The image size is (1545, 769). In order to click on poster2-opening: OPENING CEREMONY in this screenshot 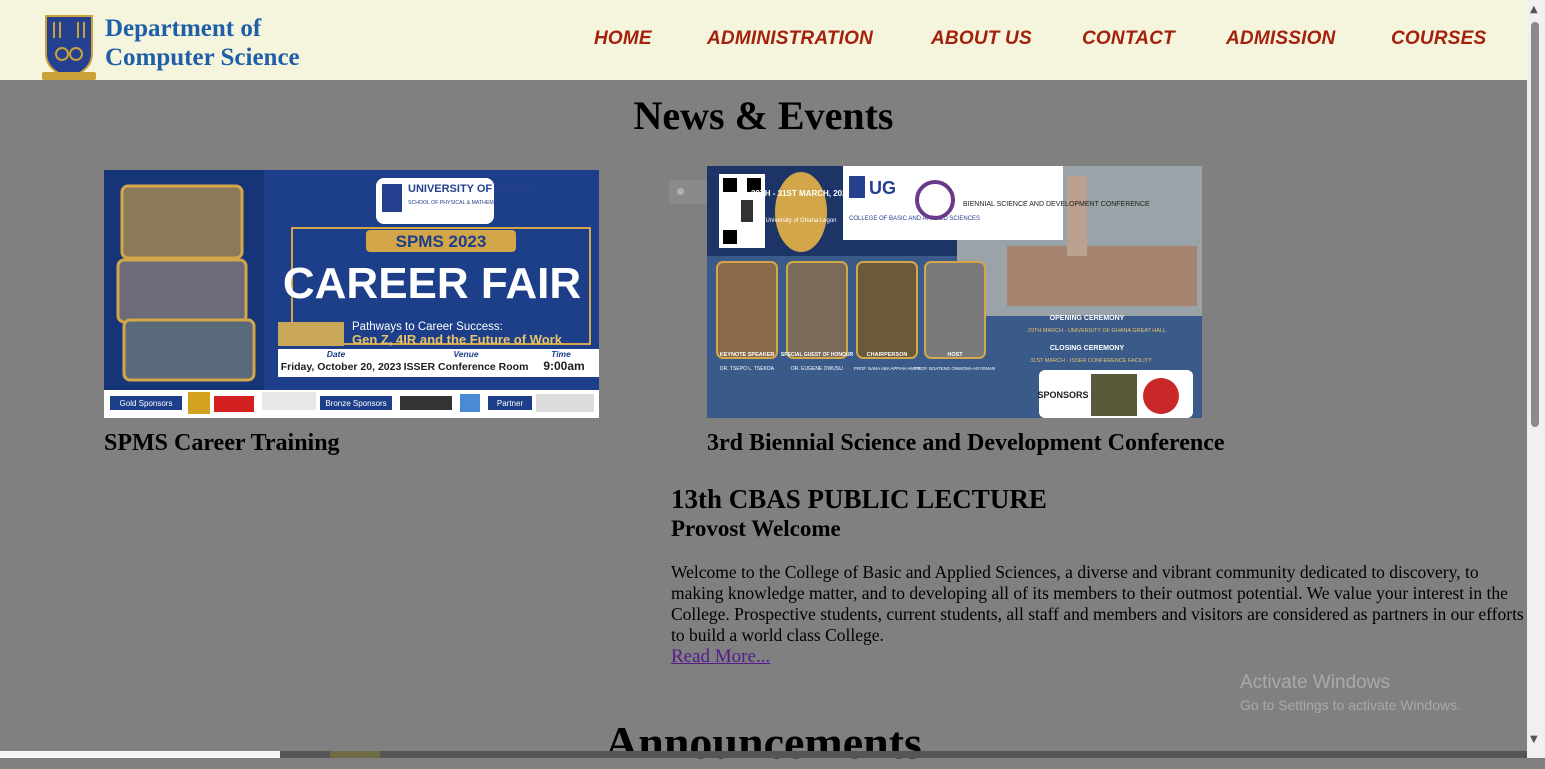, I will do `click(1087, 318)`.